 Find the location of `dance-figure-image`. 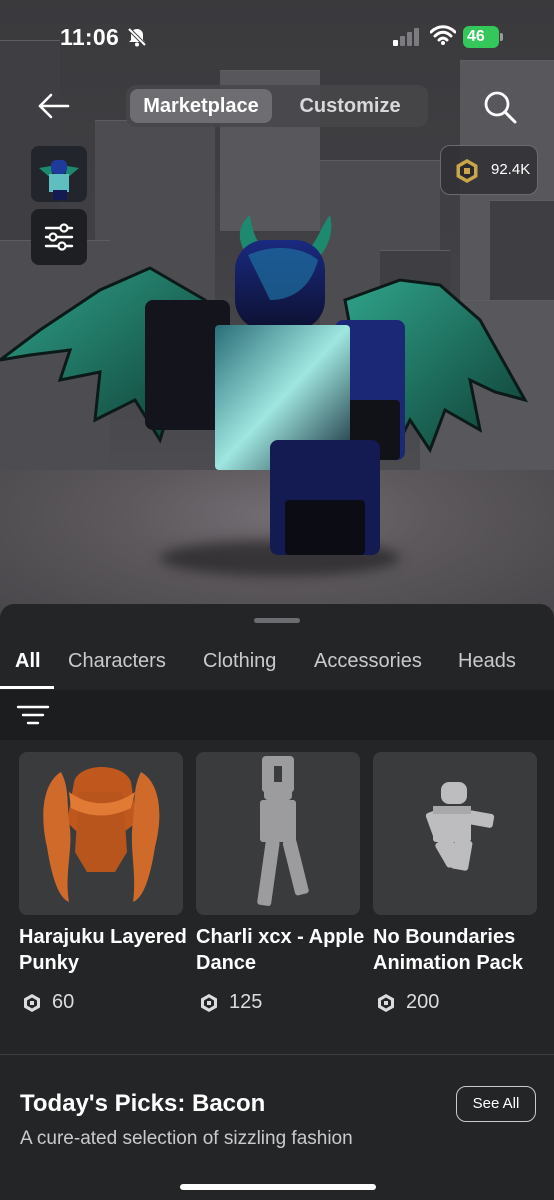

dance-figure-image is located at coordinates (283, 831).